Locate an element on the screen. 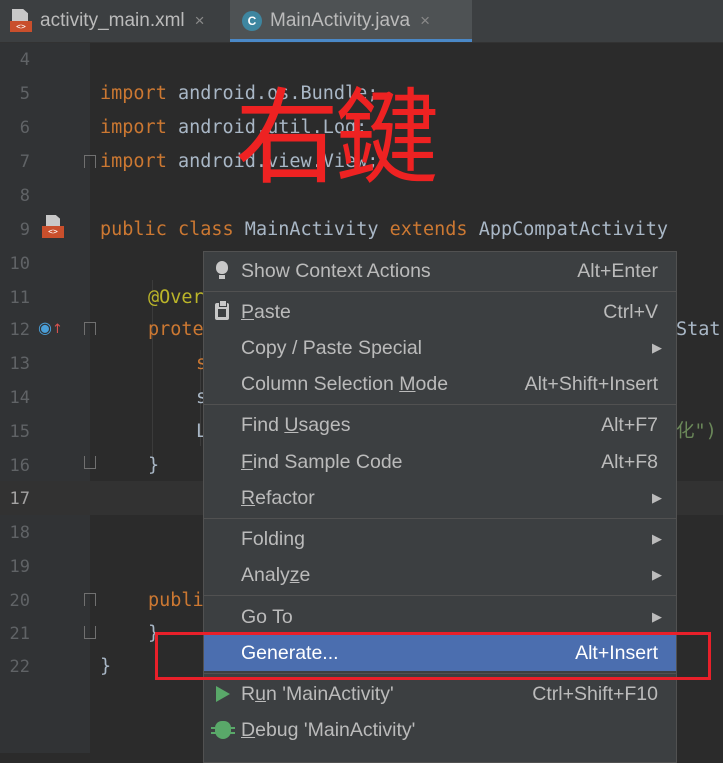 The width and height of the screenshot is (723, 763). menu-item-find-usages: Find Usages Alt+F7 is located at coordinates (440, 425).